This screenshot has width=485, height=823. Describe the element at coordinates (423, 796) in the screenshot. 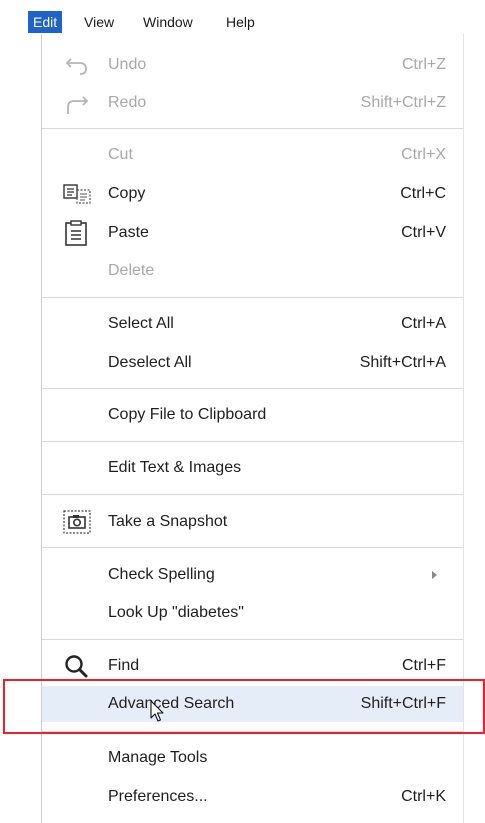

I see `menu-item-shortcut: Ctrl+K` at that location.